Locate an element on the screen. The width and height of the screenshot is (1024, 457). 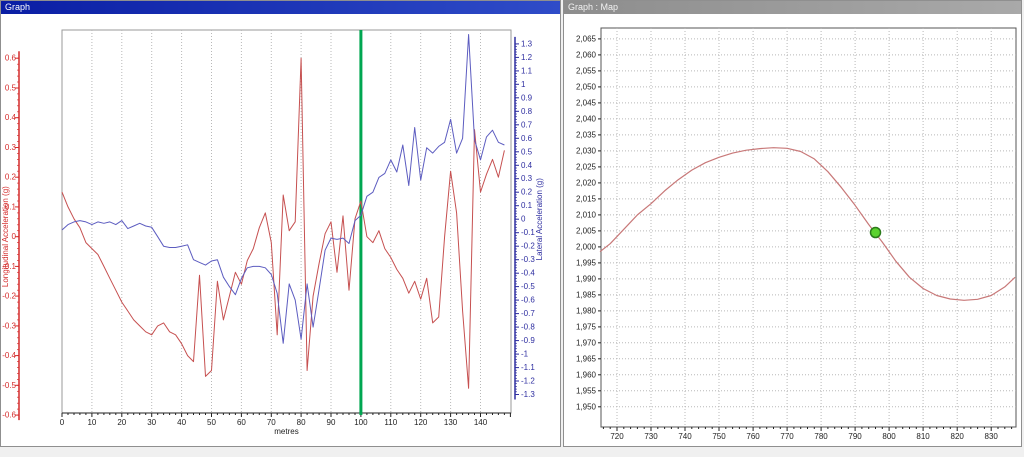
svg-text: 740 is located at coordinates (685, 436).